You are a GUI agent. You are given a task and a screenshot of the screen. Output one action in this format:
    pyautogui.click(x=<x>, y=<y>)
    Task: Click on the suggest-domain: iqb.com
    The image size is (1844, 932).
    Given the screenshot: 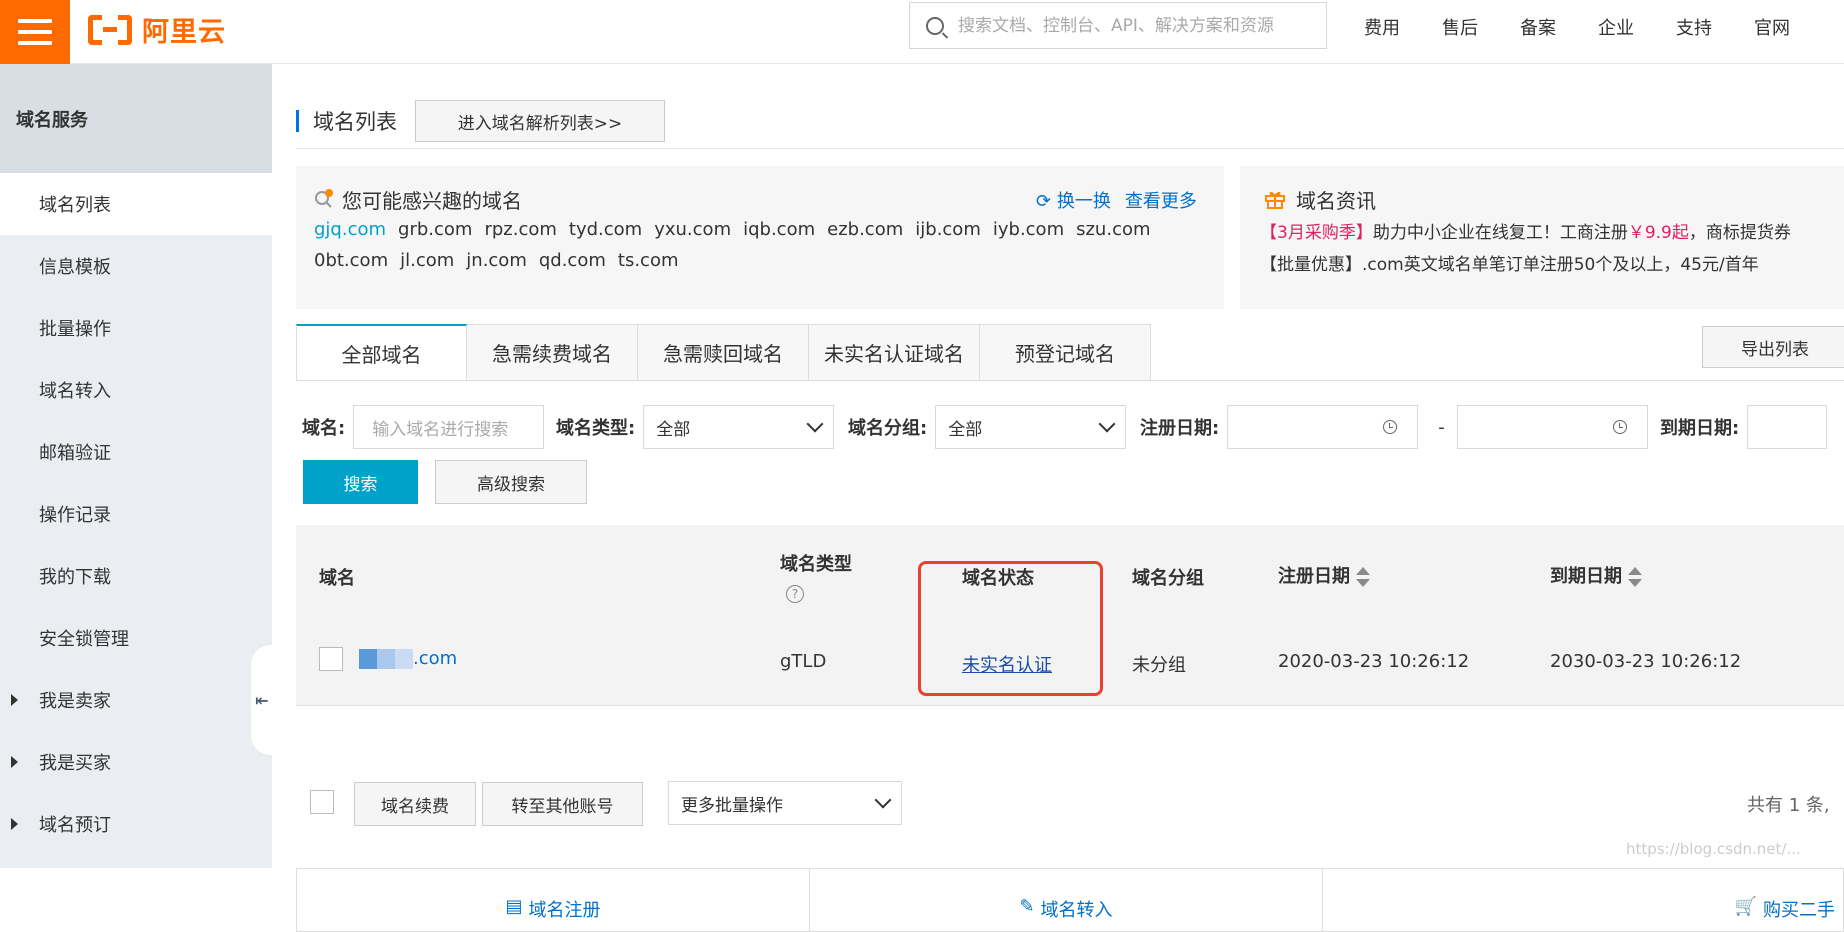 What is the action you would take?
    pyautogui.click(x=779, y=229)
    